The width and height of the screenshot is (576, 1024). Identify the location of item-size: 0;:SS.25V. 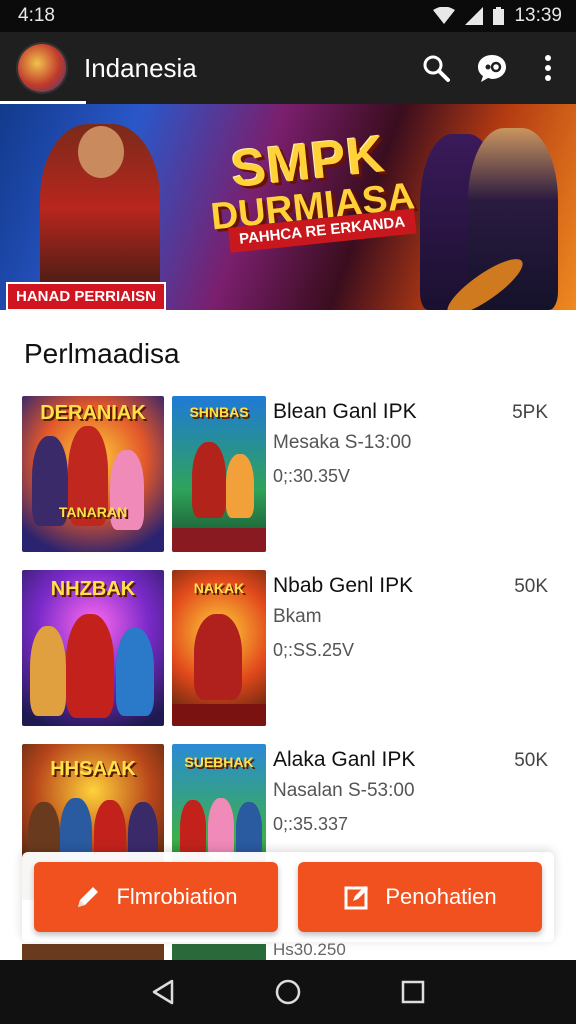
(314, 650).